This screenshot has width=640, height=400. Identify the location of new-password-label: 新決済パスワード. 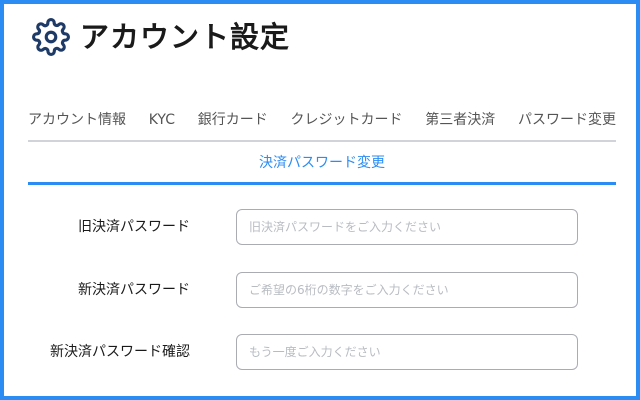
(134, 290).